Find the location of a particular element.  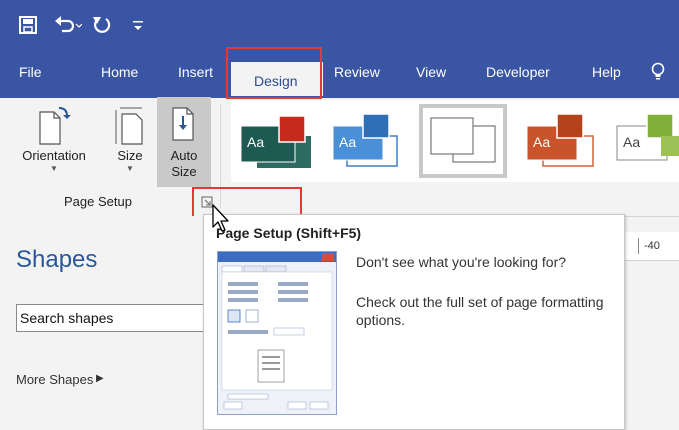

undo-icon is located at coordinates (68, 25).